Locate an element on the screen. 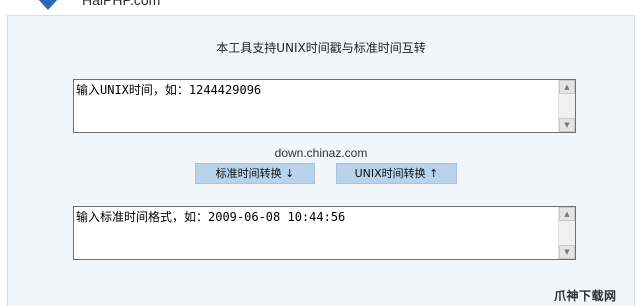  unix-time-textarea: 输入UNIX时间，如：1244429096 ▲ ▼ is located at coordinates (324, 106).